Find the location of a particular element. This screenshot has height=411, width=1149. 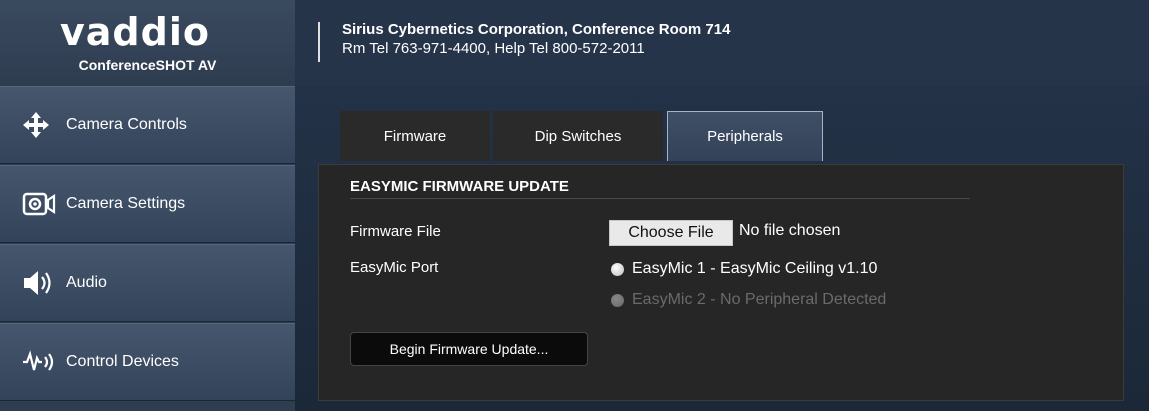

easymic-2-label: EasyMic 2 - No Peripheral Detected is located at coordinates (759, 299).